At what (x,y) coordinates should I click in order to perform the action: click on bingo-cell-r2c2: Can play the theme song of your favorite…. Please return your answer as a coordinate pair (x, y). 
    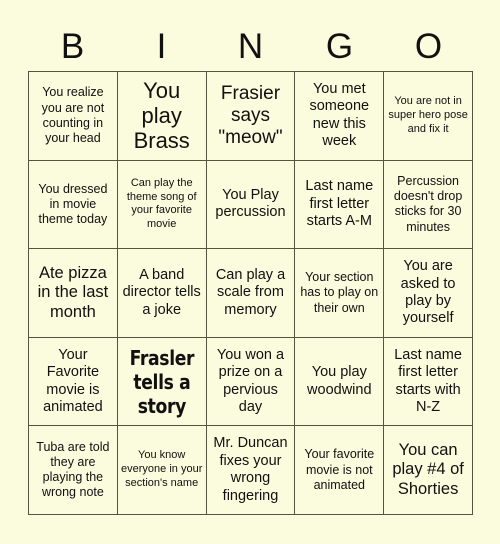
    Looking at the image, I should click on (162, 205).